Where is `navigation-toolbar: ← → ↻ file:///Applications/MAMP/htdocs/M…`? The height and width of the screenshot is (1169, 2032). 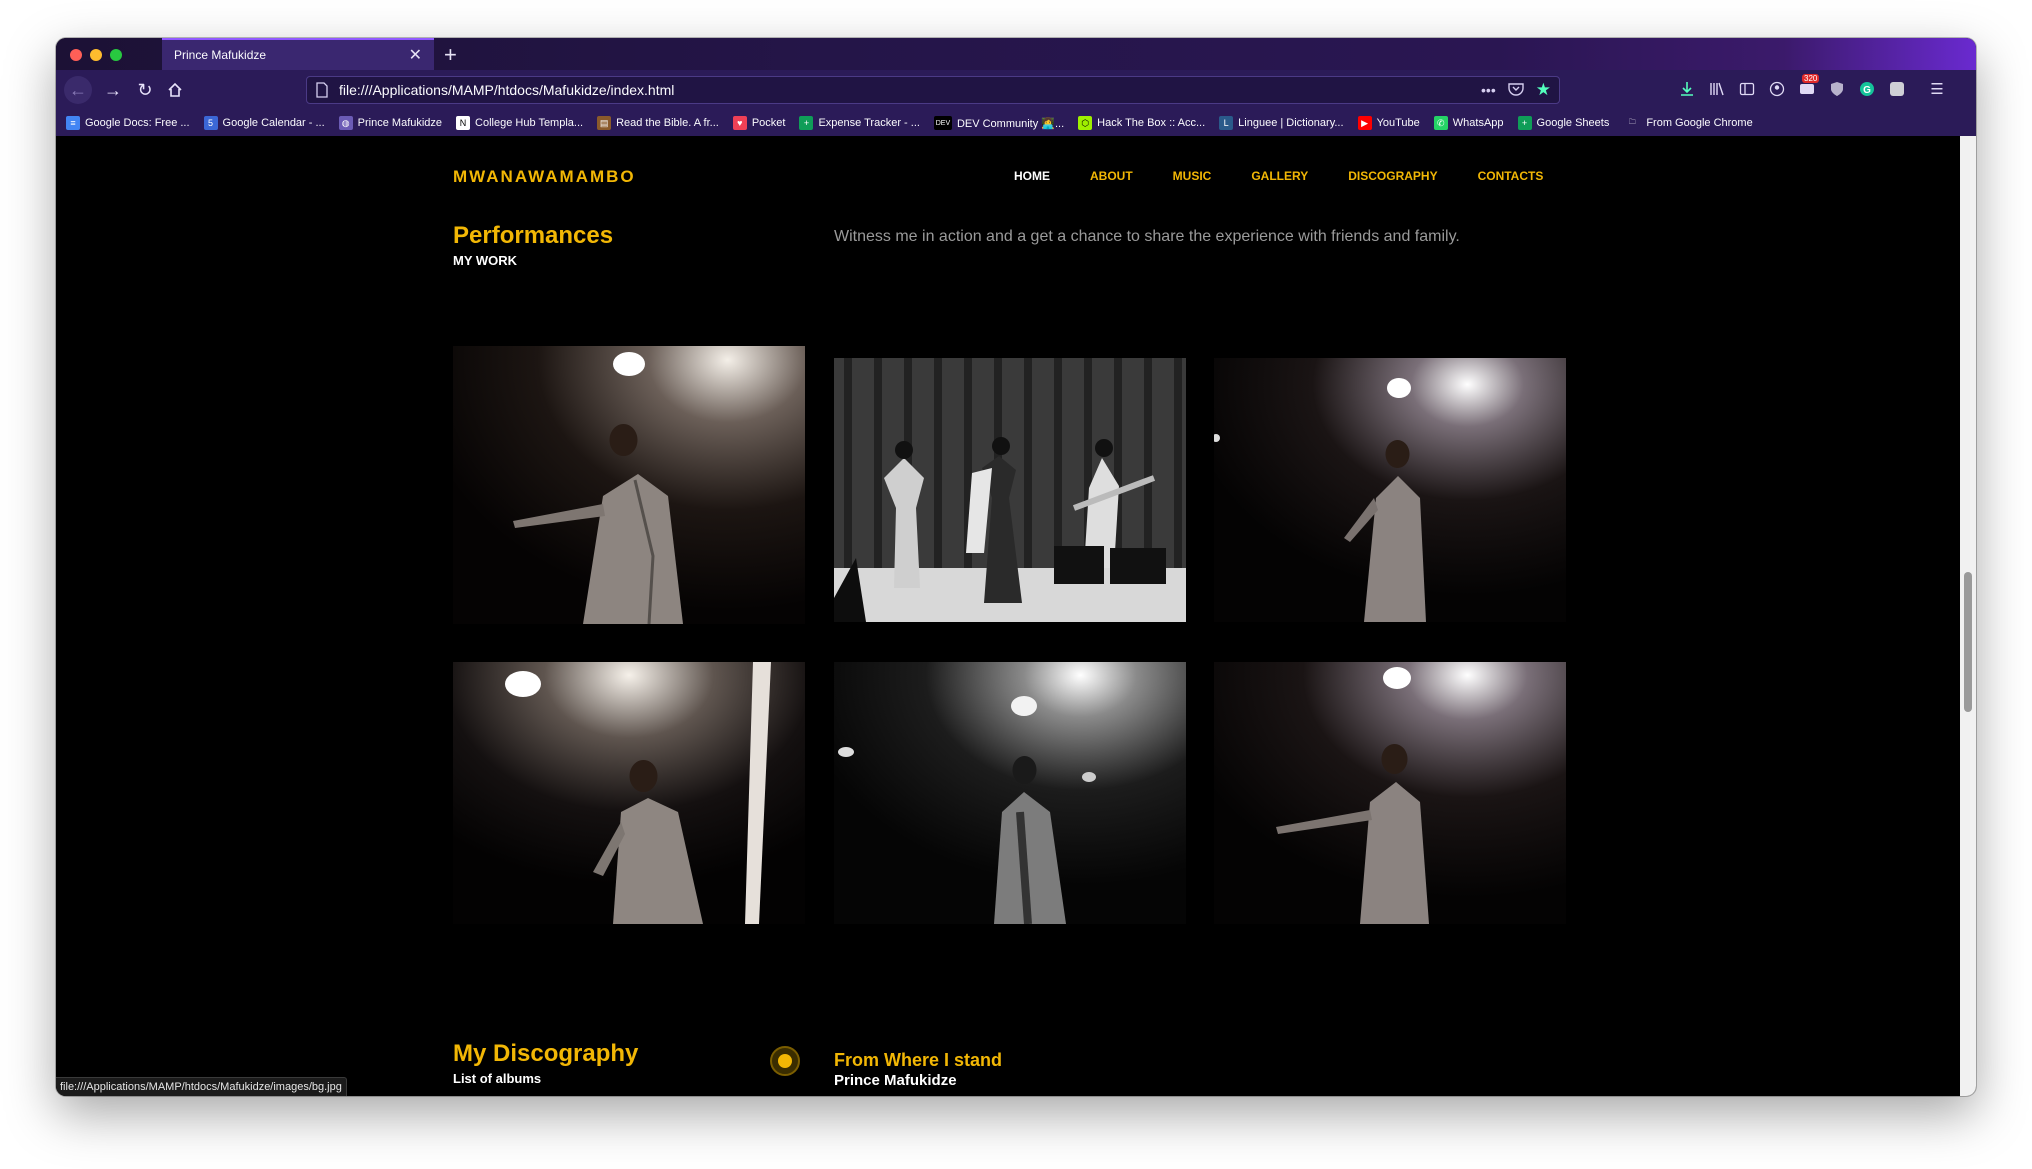 navigation-toolbar: ← → ↻ file:///Applications/MAMP/htdocs/M… is located at coordinates (1016, 90).